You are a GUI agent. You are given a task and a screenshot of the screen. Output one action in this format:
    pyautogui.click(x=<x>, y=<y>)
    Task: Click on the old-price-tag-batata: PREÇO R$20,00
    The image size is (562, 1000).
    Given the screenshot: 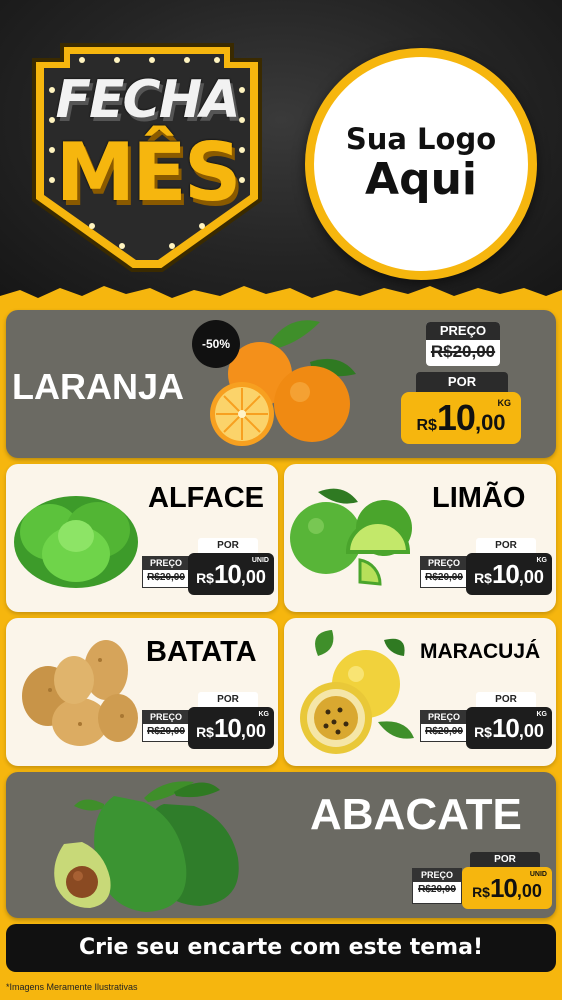 What is the action you would take?
    pyautogui.click(x=166, y=726)
    